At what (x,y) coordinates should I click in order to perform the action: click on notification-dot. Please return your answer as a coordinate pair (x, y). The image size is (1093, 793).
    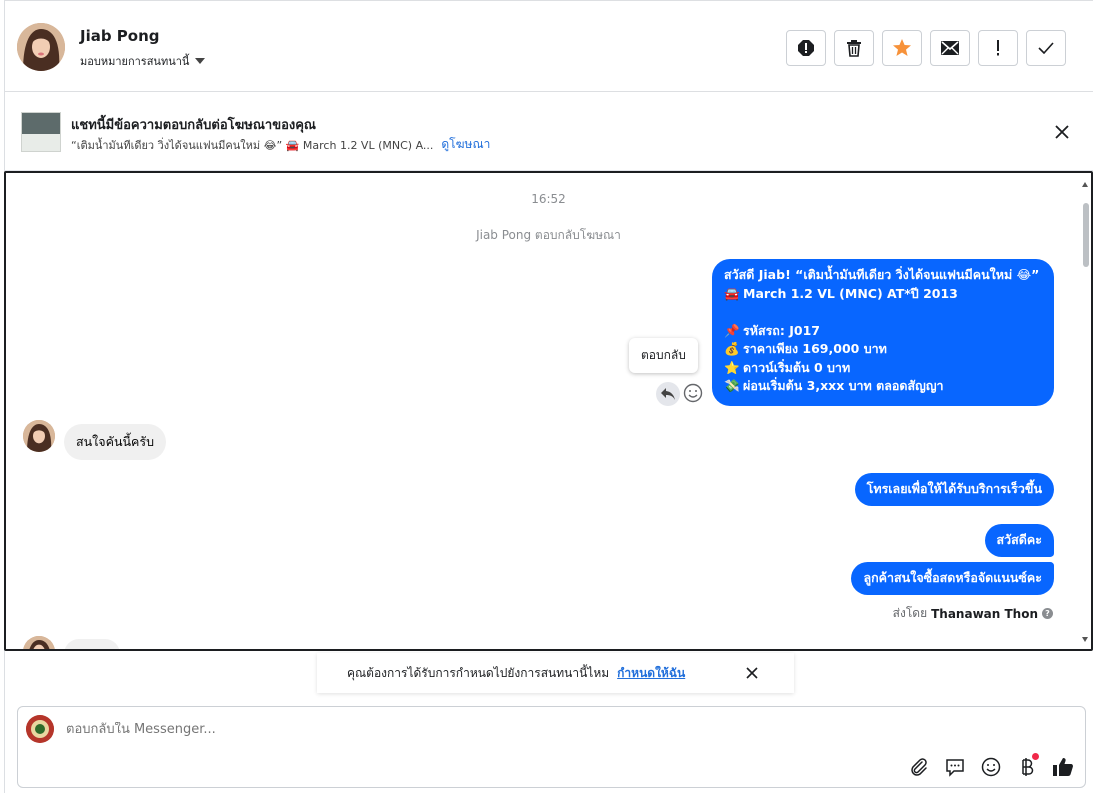
    Looking at the image, I should click on (1035, 756).